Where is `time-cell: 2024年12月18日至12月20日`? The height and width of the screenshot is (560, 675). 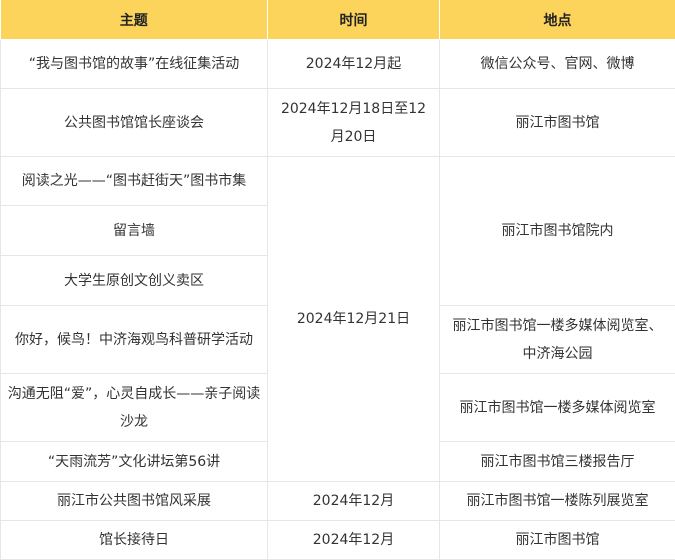
time-cell: 2024年12月18日至12月20日 is located at coordinates (353, 122).